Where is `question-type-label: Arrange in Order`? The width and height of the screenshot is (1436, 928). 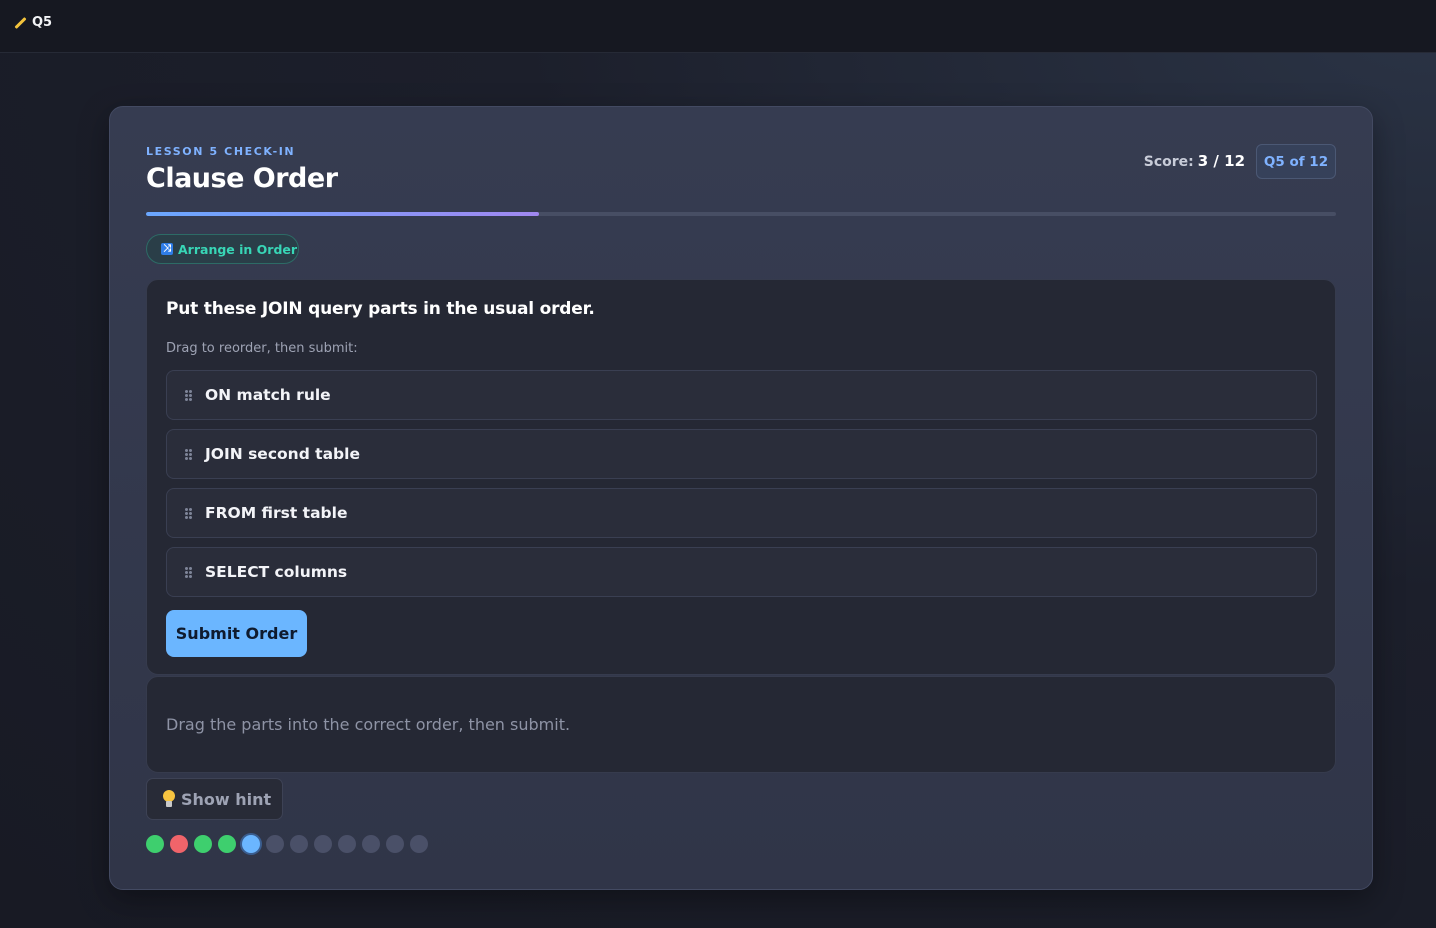
question-type-label: Arrange in Order is located at coordinates (238, 249).